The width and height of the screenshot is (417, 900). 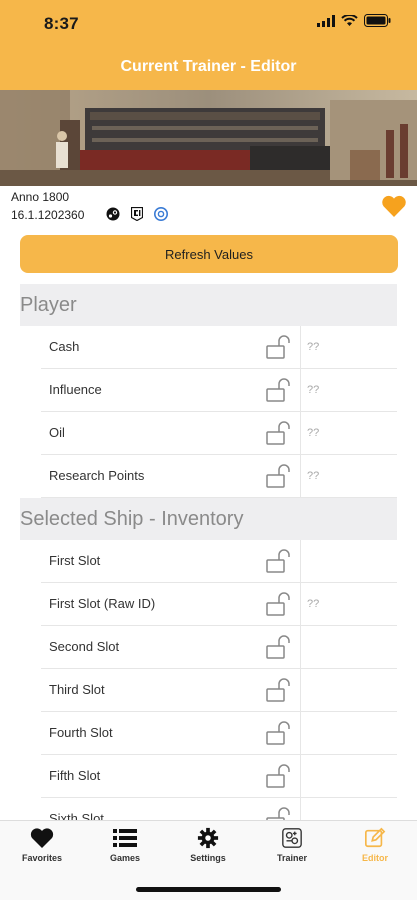 What do you see at coordinates (61, 23) in the screenshot?
I see `status-time: 8:37` at bounding box center [61, 23].